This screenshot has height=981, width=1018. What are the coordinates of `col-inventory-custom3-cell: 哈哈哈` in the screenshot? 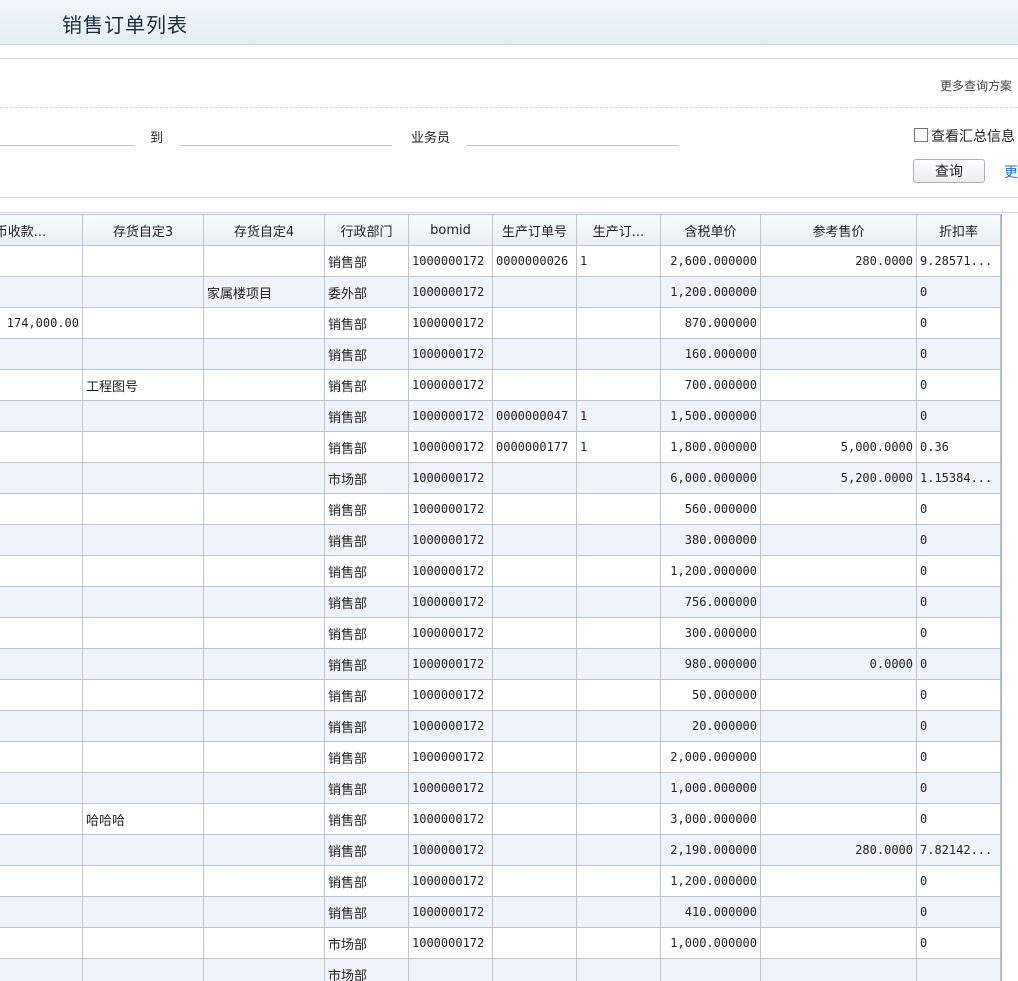 It's located at (143, 819).